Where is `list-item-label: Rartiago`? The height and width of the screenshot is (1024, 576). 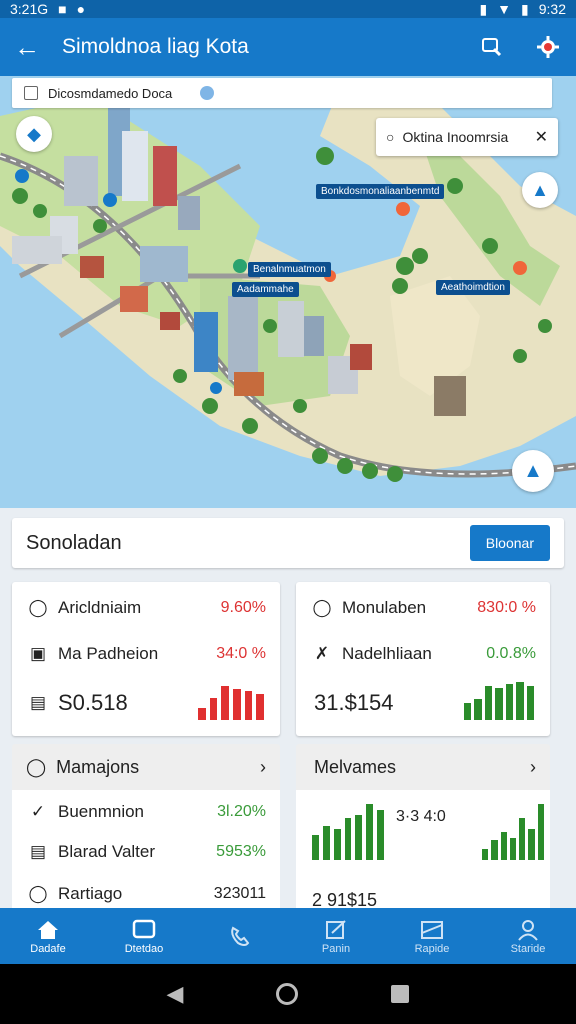 list-item-label: Rartiago is located at coordinates (90, 893).